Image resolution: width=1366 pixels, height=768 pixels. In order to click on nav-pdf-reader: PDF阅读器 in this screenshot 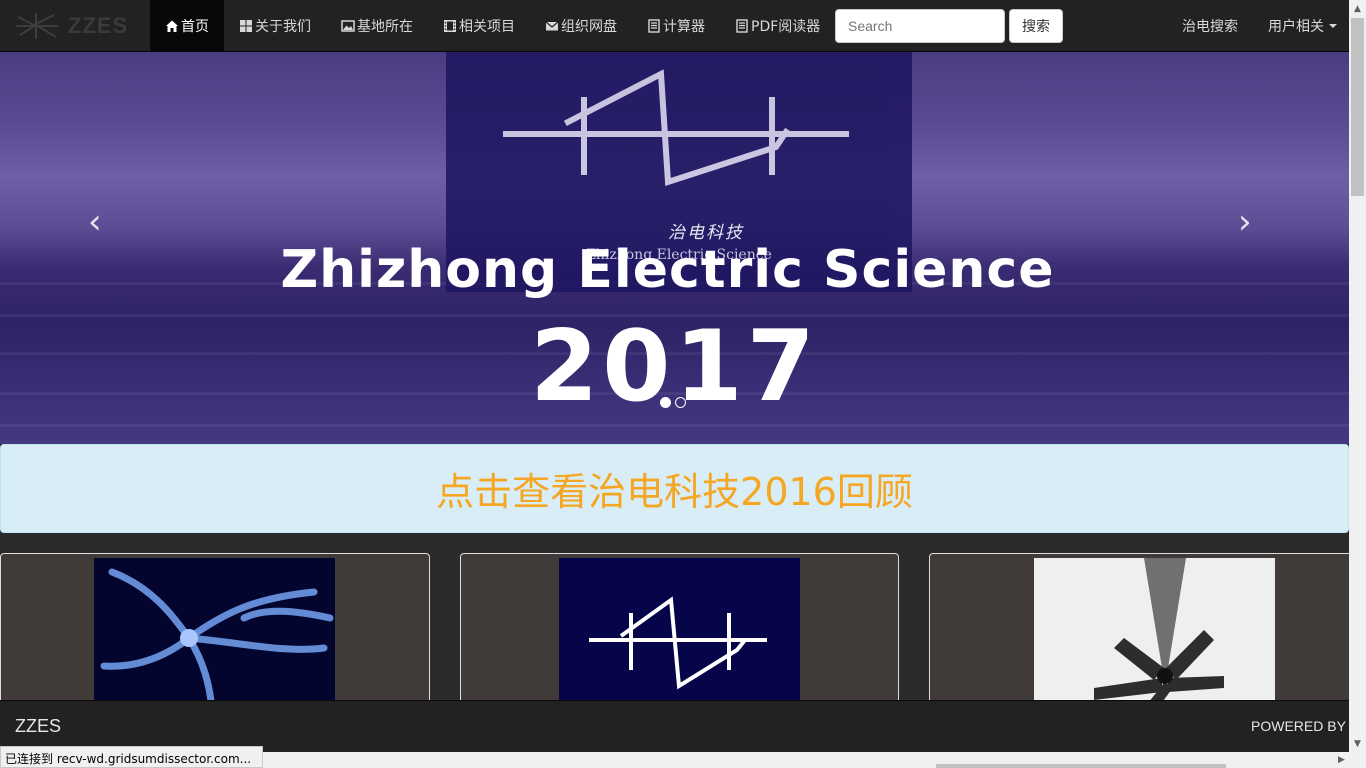, I will do `click(777, 26)`.